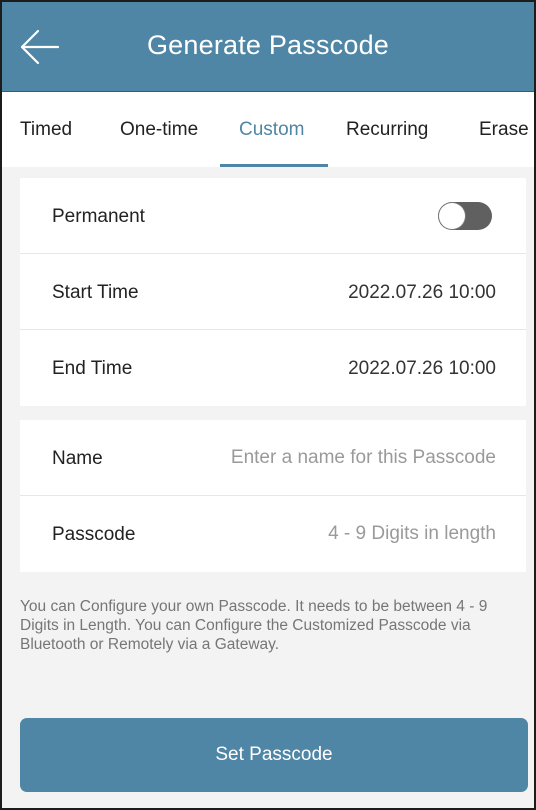 This screenshot has width=536, height=810. I want to click on end-time-row: End Time 2022.07.26 10:00, so click(273, 368).